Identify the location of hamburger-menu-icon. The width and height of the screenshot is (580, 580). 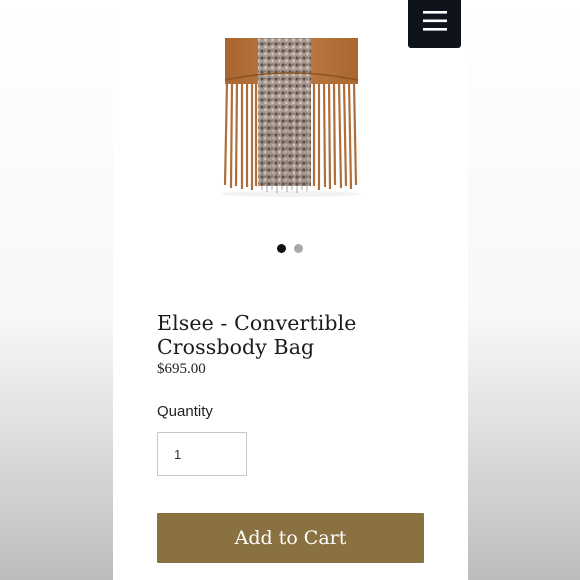
(434, 21).